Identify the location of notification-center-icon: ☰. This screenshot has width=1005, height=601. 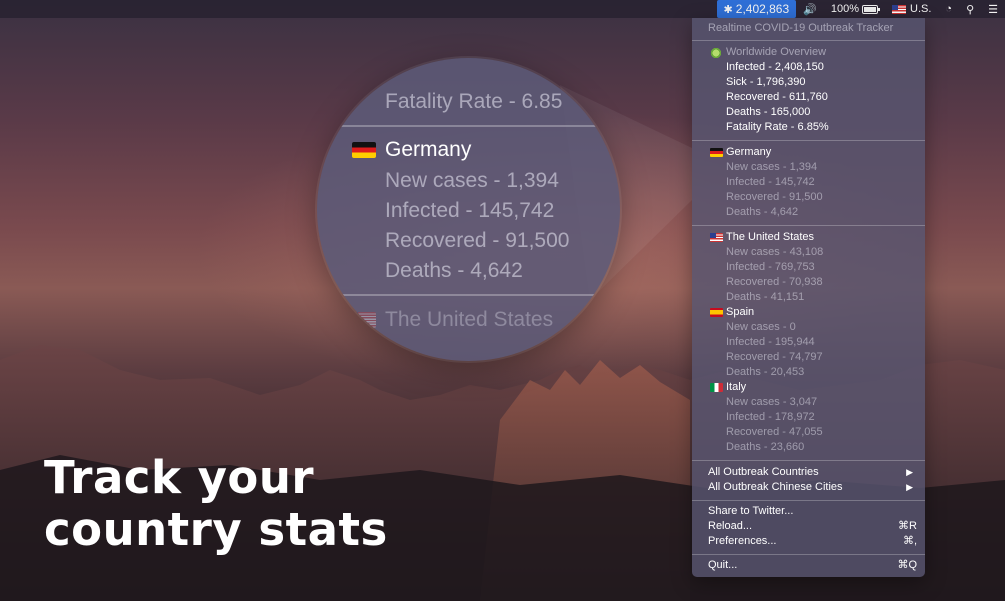
(993, 9).